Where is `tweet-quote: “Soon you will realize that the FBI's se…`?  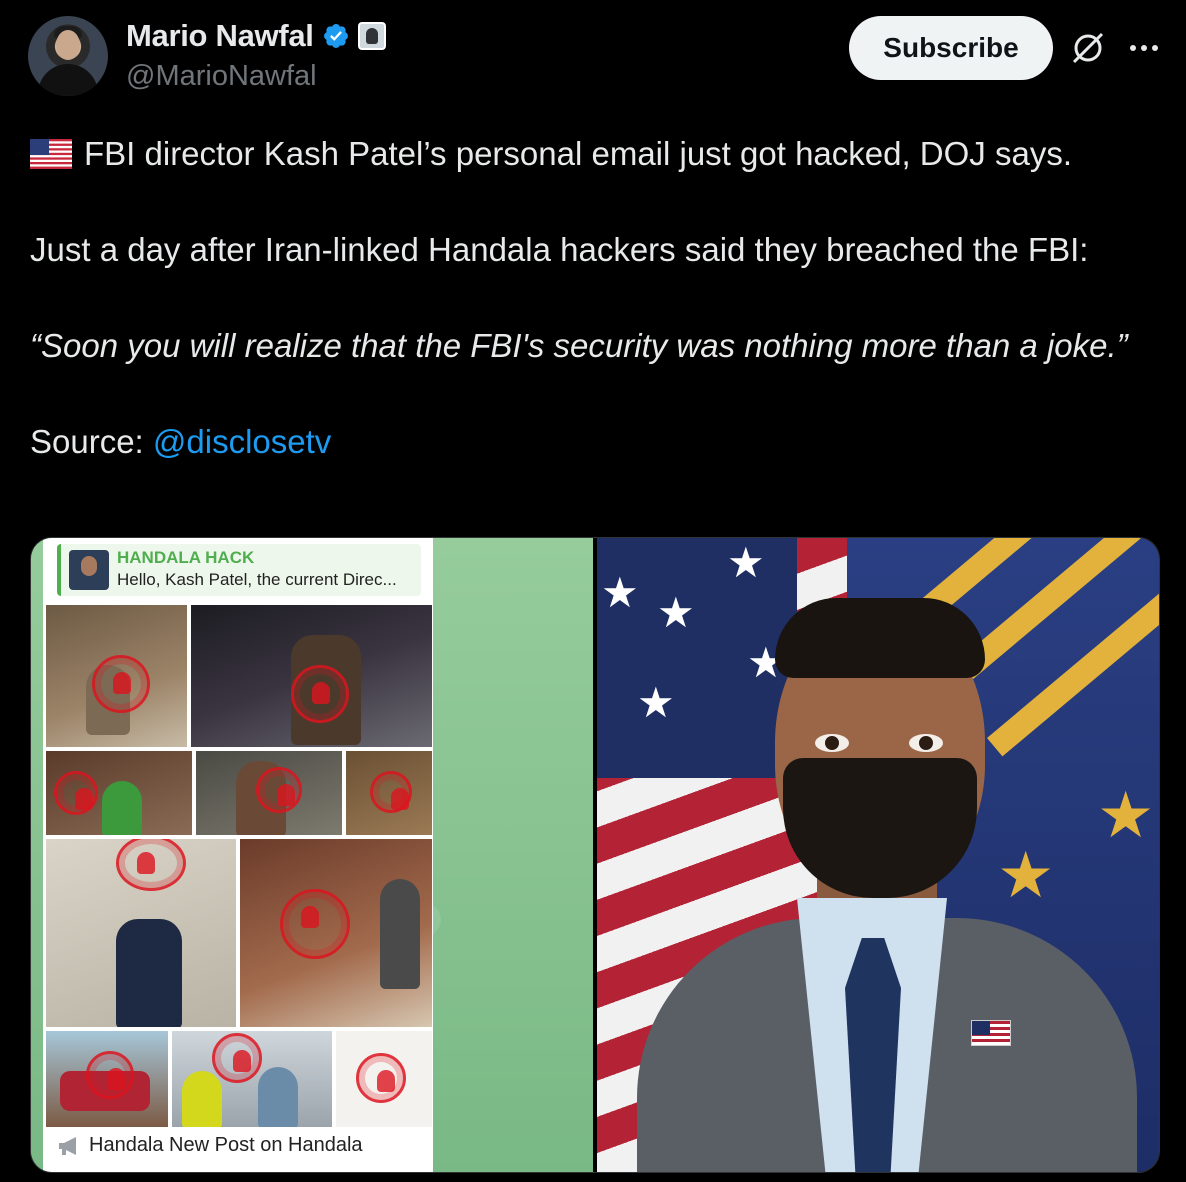 tweet-quote: “Soon you will realize that the FBI's se… is located at coordinates (579, 345).